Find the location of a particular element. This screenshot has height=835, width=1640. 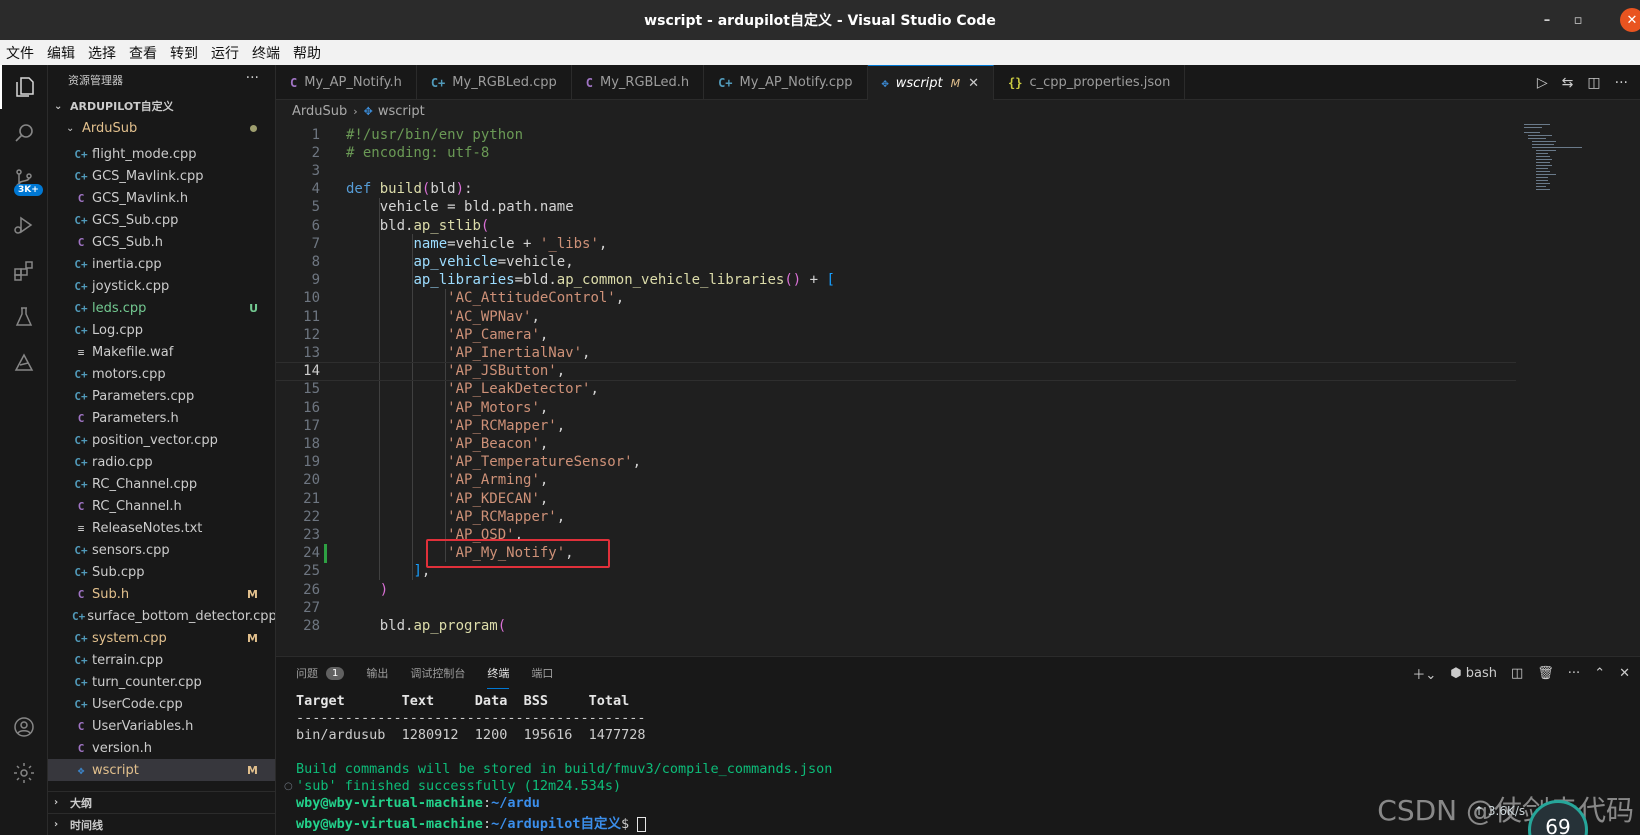

menu-edit: 编辑 is located at coordinates (61, 53).